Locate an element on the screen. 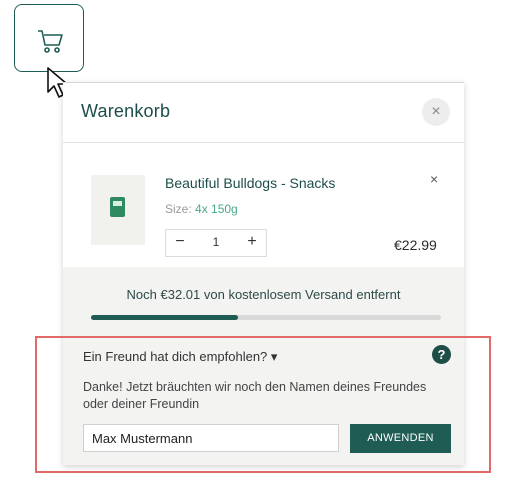 The height and width of the screenshot is (486, 508). help-icon: ? is located at coordinates (441, 354).